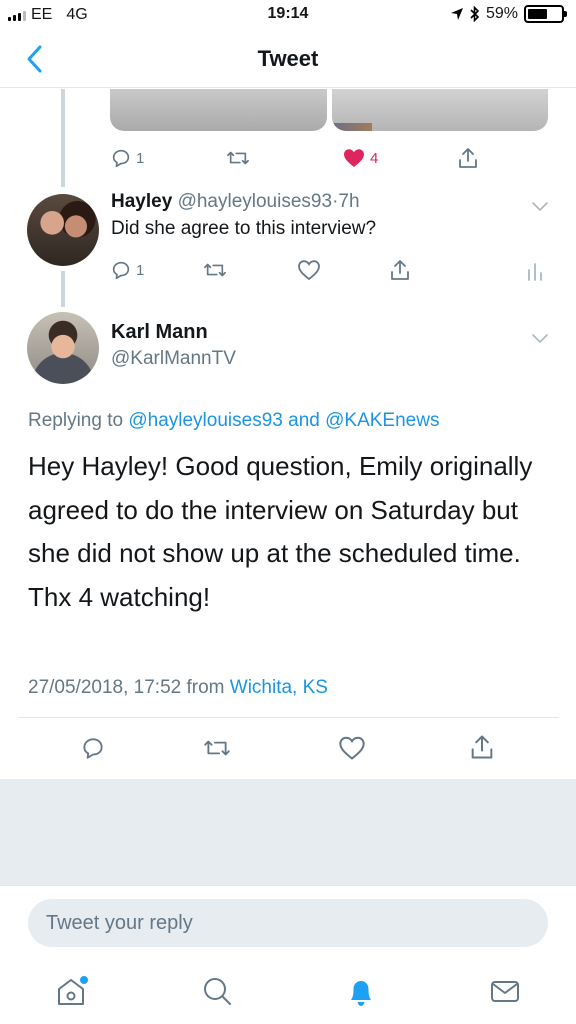 The image size is (576, 1024). Describe the element at coordinates (374, 158) in the screenshot. I see `like-count: 4` at that location.